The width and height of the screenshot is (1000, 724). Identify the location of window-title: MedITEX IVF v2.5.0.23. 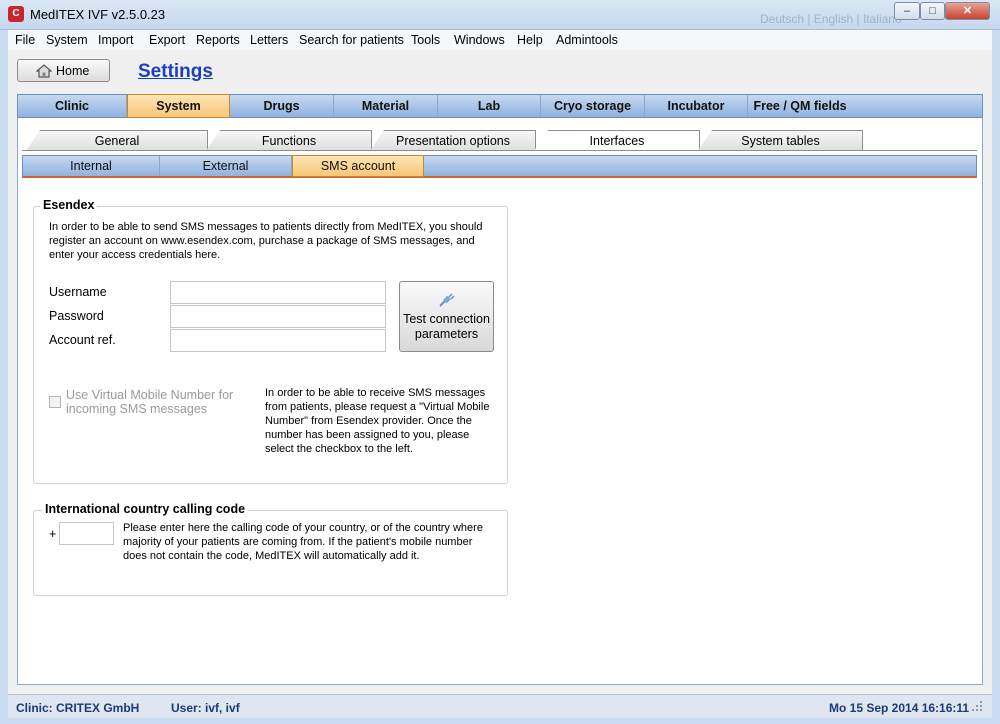
(98, 14).